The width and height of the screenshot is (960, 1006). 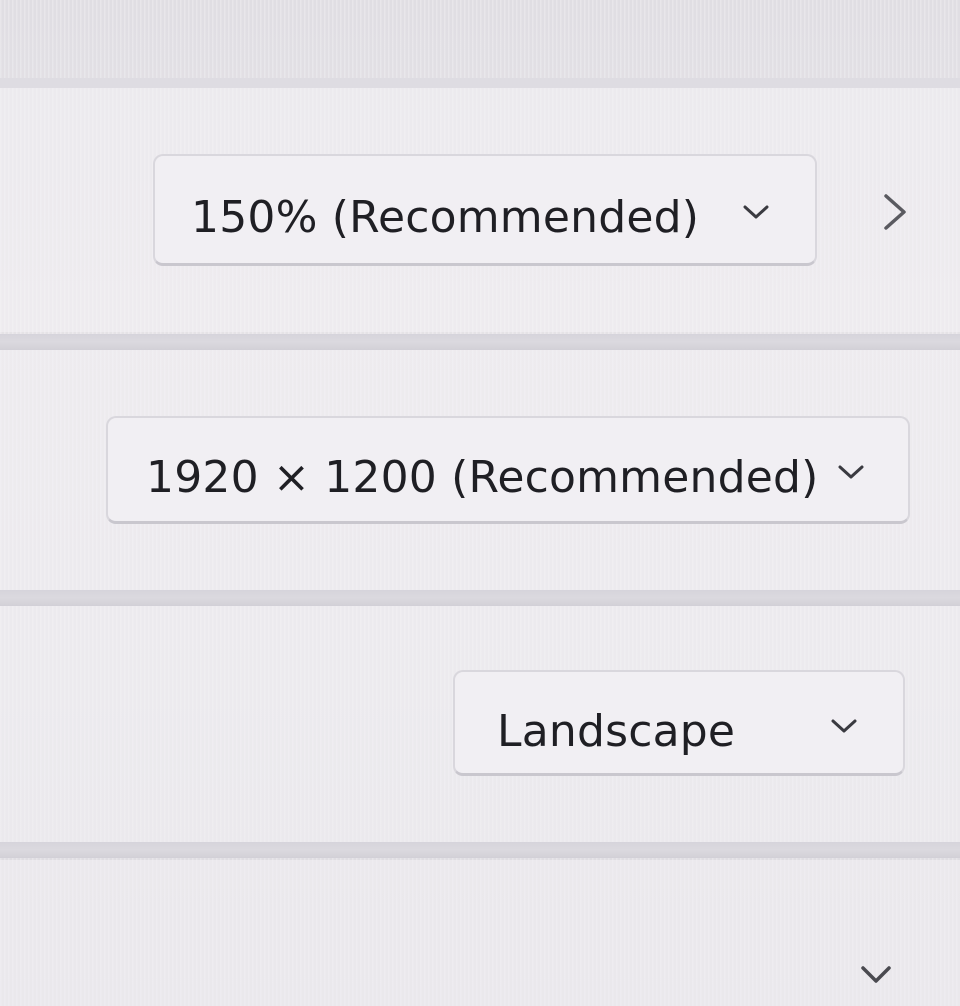 I want to click on next-setting-row, so click(x=480, y=933).